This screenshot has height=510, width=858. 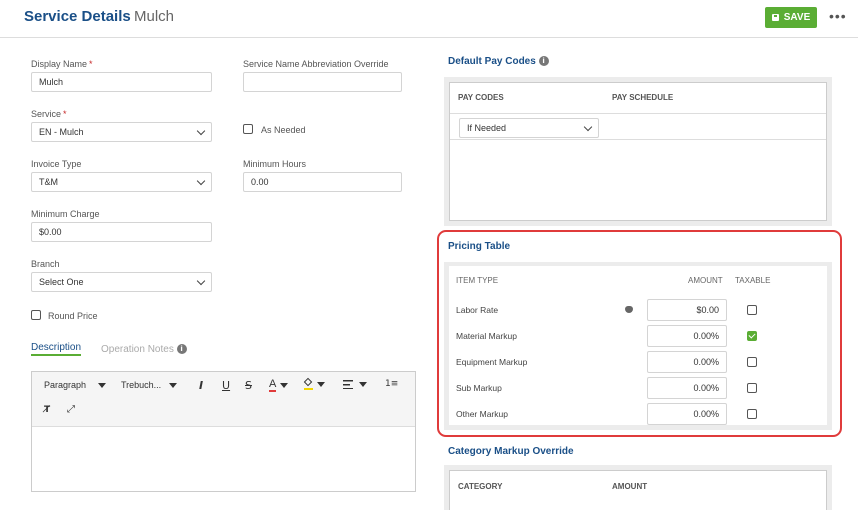 I want to click on pay-codes-panel: PAY CODES PAY SCHEDULE If Needed, so click(x=638, y=151).